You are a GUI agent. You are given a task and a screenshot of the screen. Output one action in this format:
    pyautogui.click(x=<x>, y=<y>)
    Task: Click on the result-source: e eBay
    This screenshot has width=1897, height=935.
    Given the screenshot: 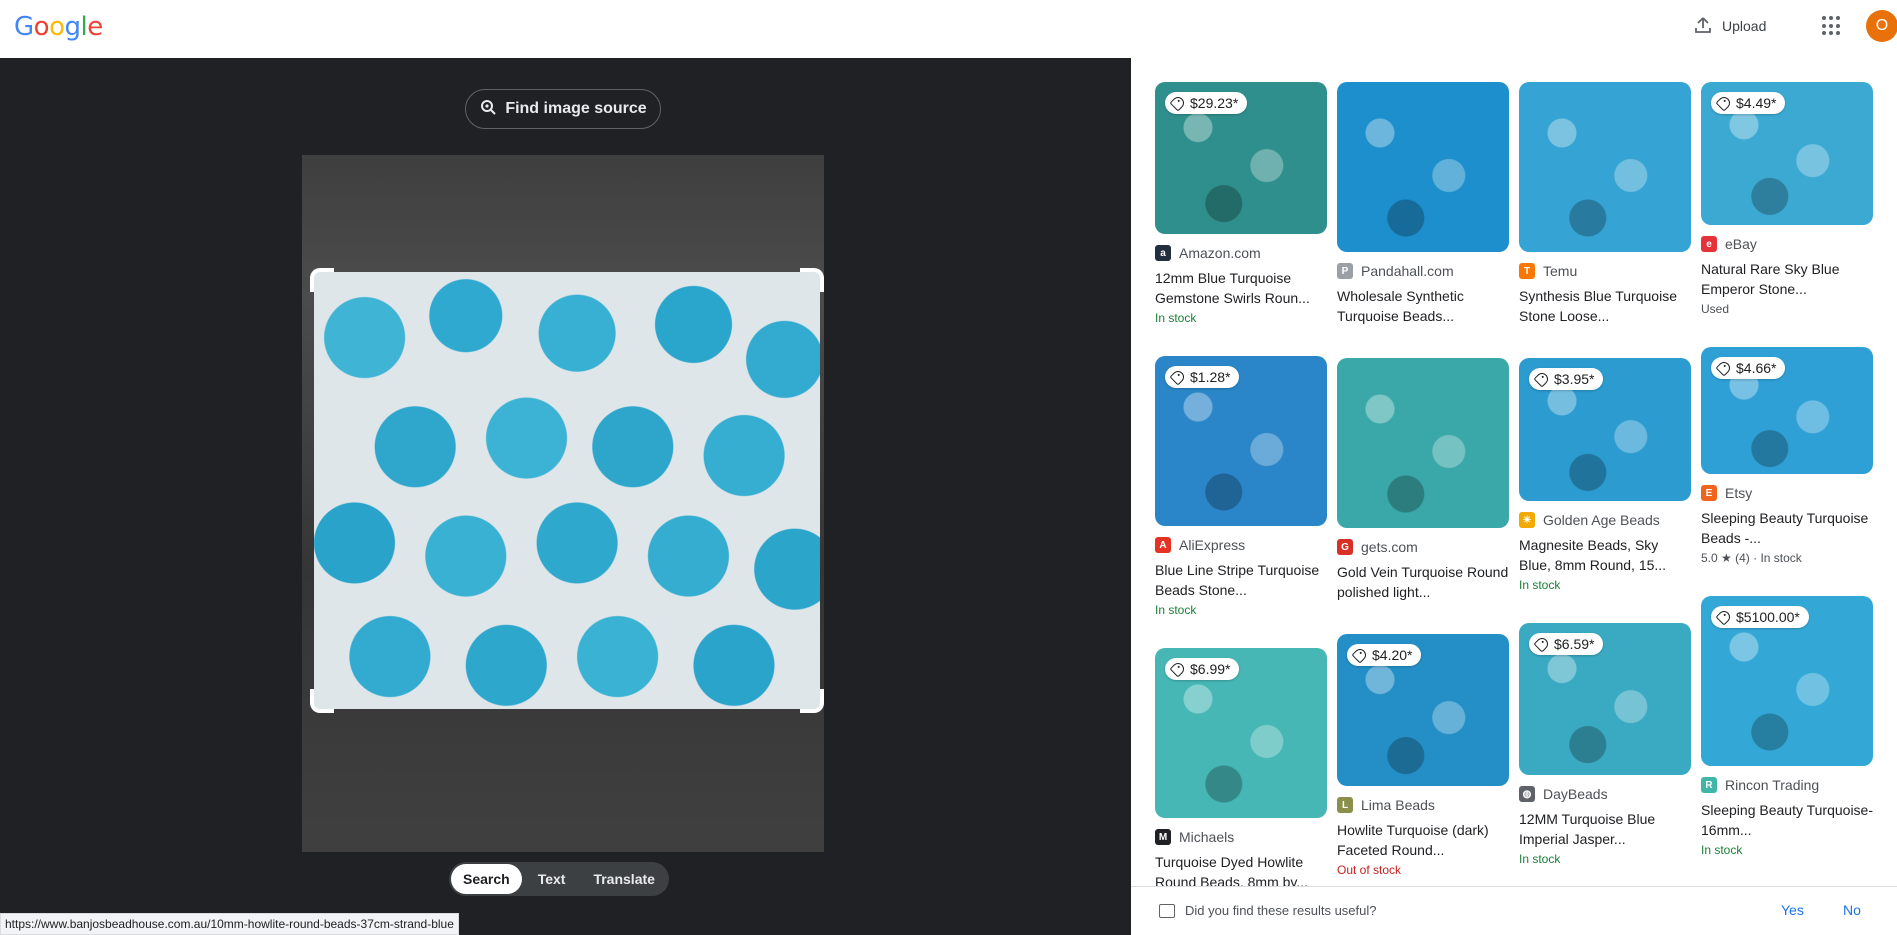 What is the action you would take?
    pyautogui.click(x=1787, y=244)
    